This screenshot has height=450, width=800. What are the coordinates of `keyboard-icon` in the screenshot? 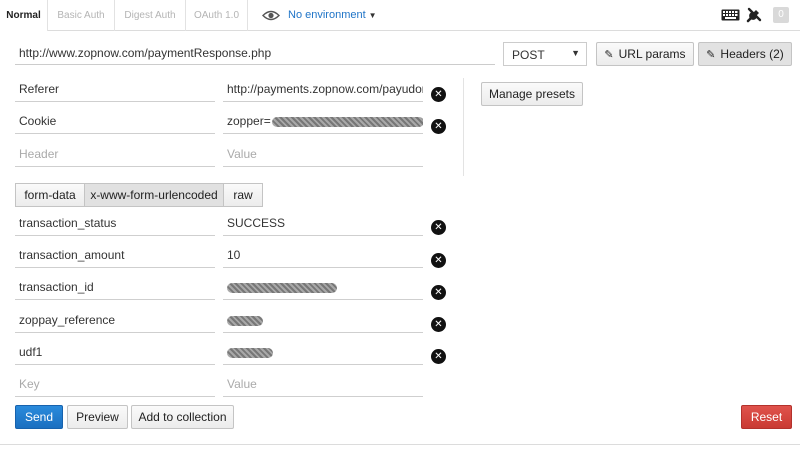 It's located at (730, 15).